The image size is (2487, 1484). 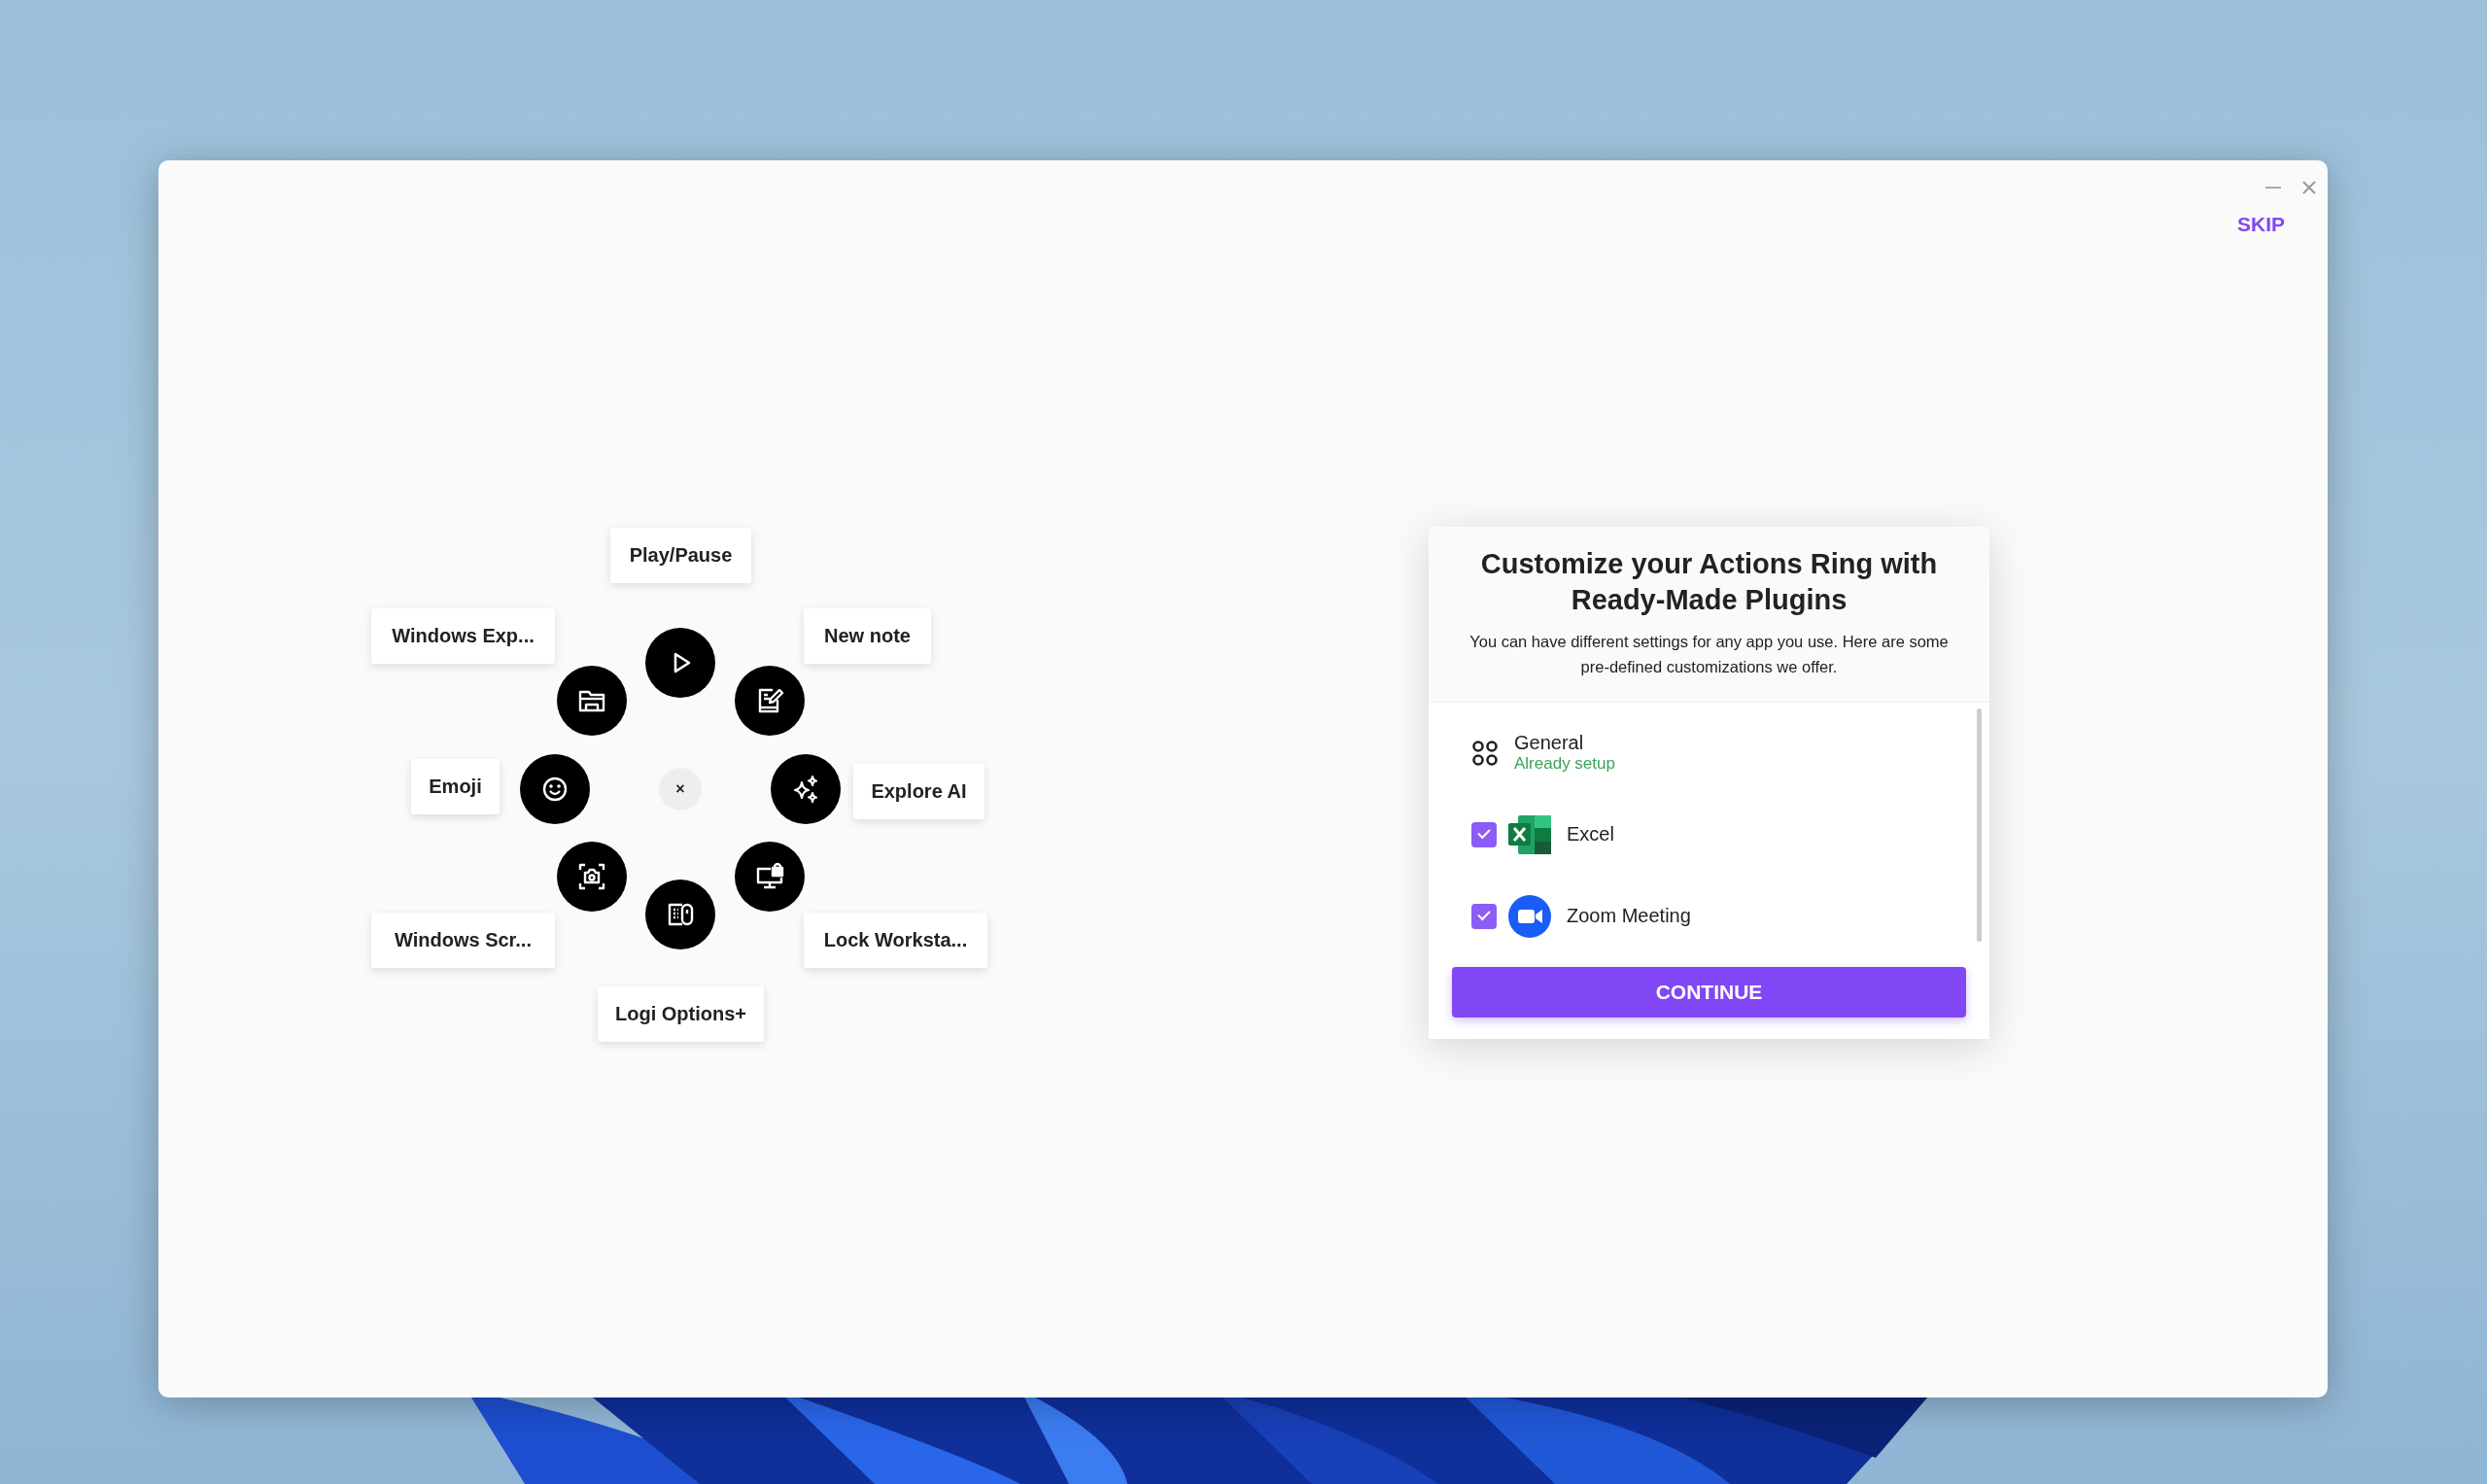 What do you see at coordinates (456, 786) in the screenshot?
I see `action-label: Emoji` at bounding box center [456, 786].